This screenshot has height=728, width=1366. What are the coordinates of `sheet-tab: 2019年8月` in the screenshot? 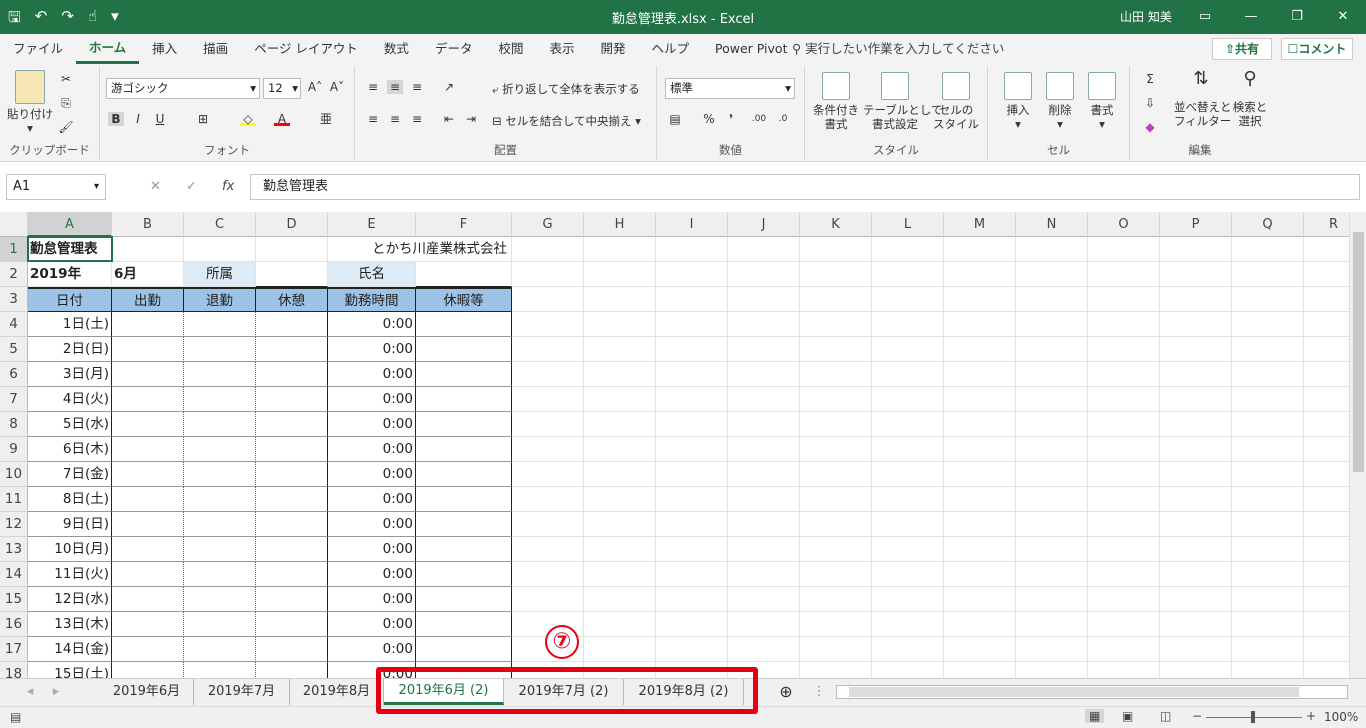 It's located at (337, 692).